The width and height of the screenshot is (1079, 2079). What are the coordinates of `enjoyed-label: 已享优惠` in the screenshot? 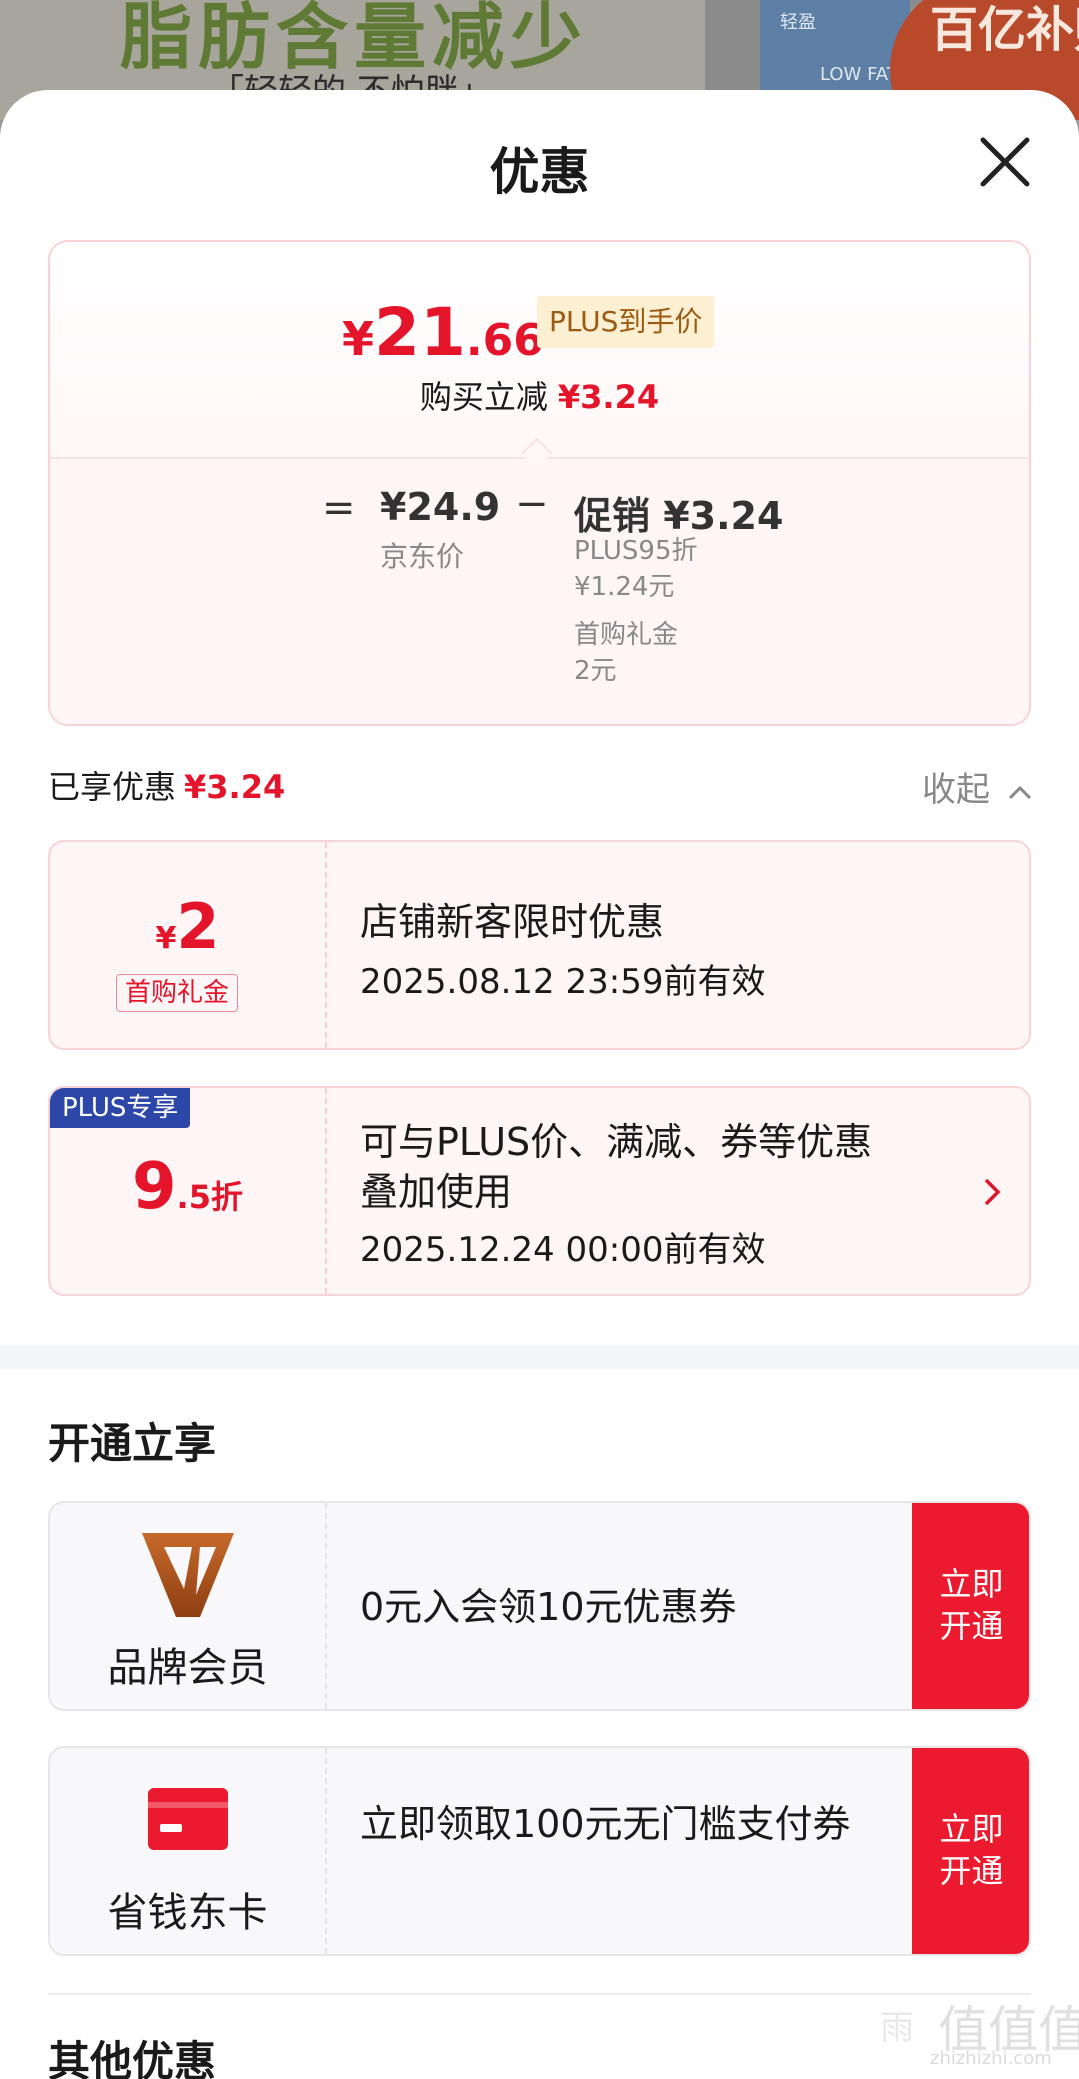 It's located at (112, 787).